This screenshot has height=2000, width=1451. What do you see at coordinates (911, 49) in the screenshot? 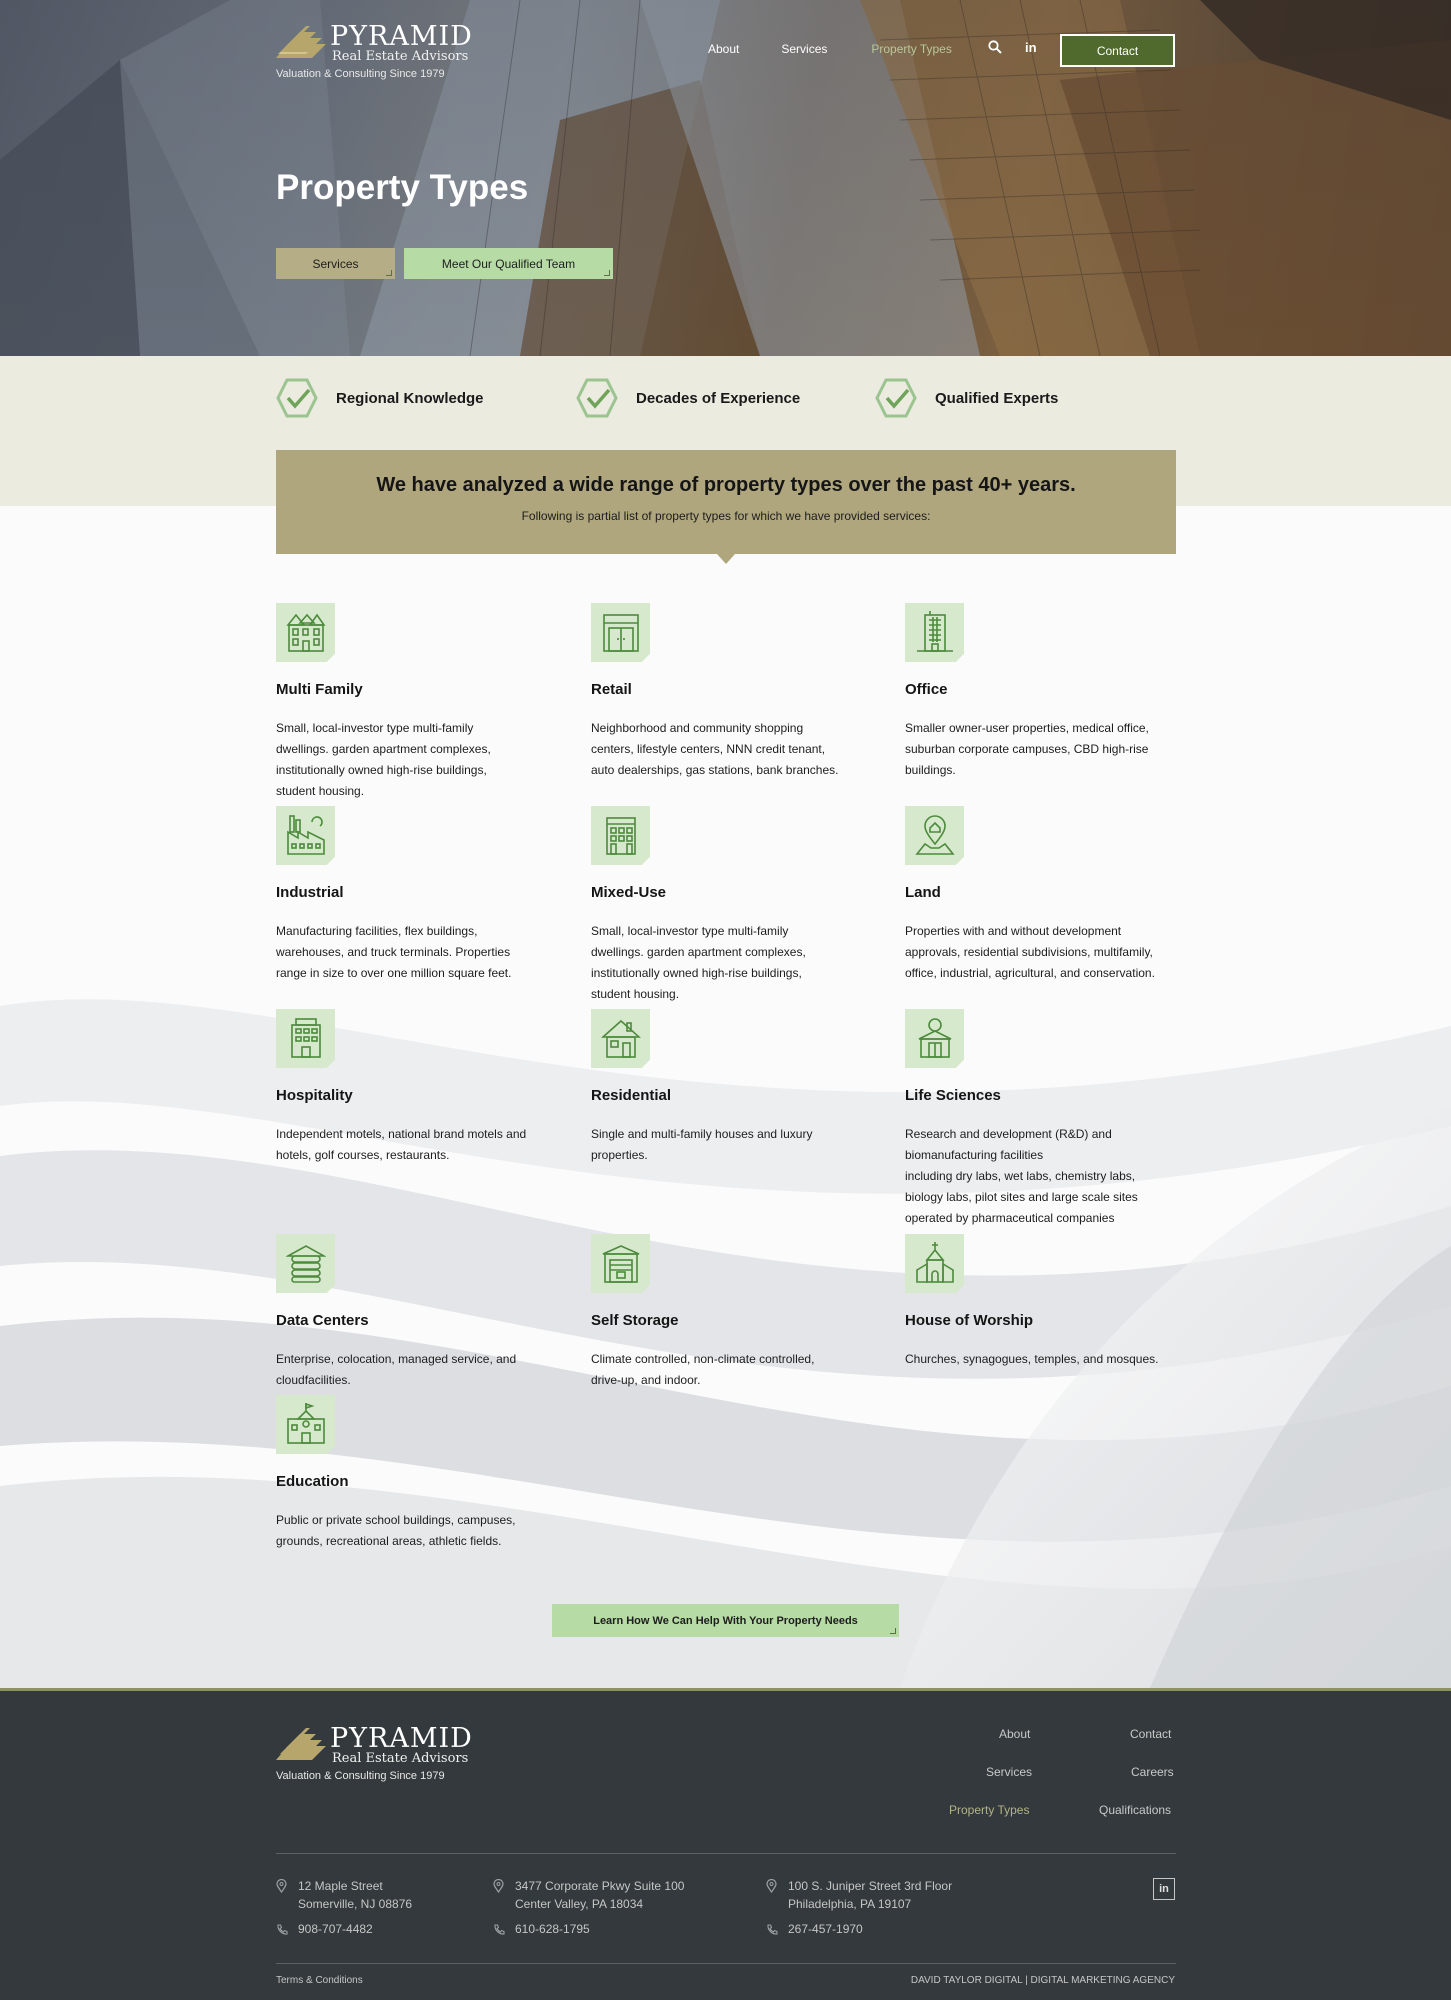
I see `nav-property-types: Property Types` at bounding box center [911, 49].